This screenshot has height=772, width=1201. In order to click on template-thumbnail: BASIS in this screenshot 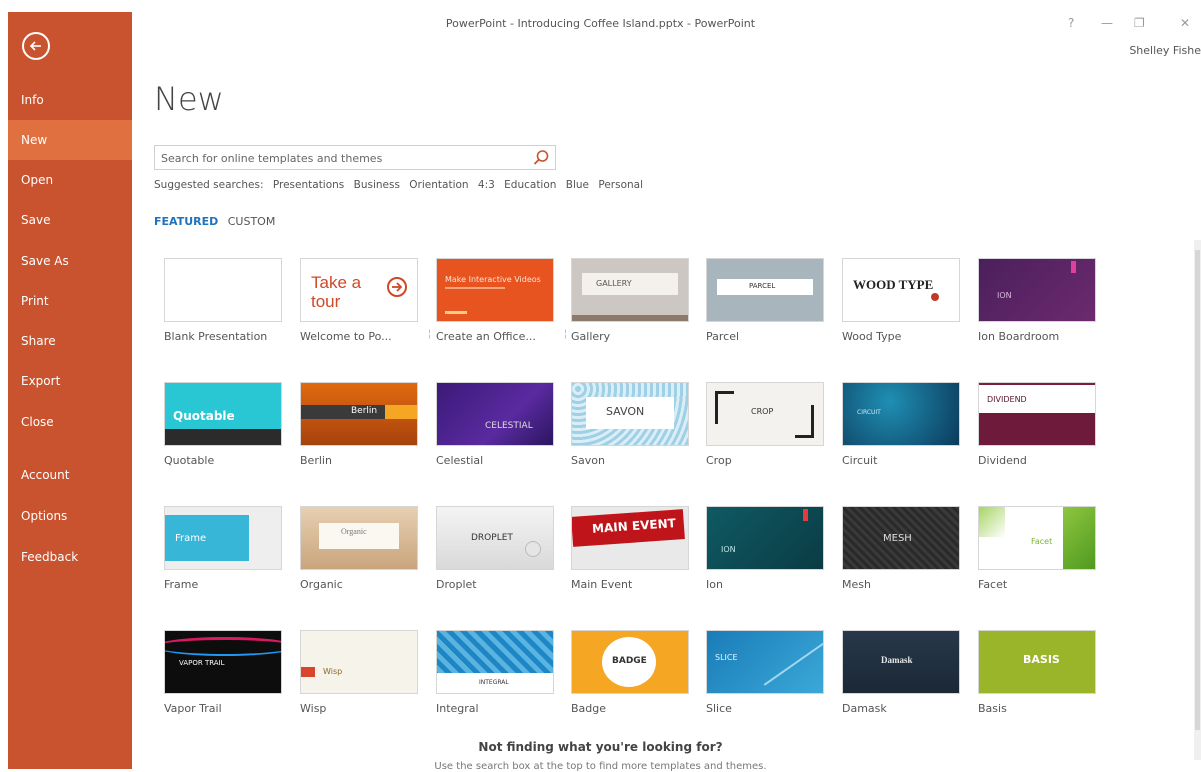, I will do `click(1037, 662)`.